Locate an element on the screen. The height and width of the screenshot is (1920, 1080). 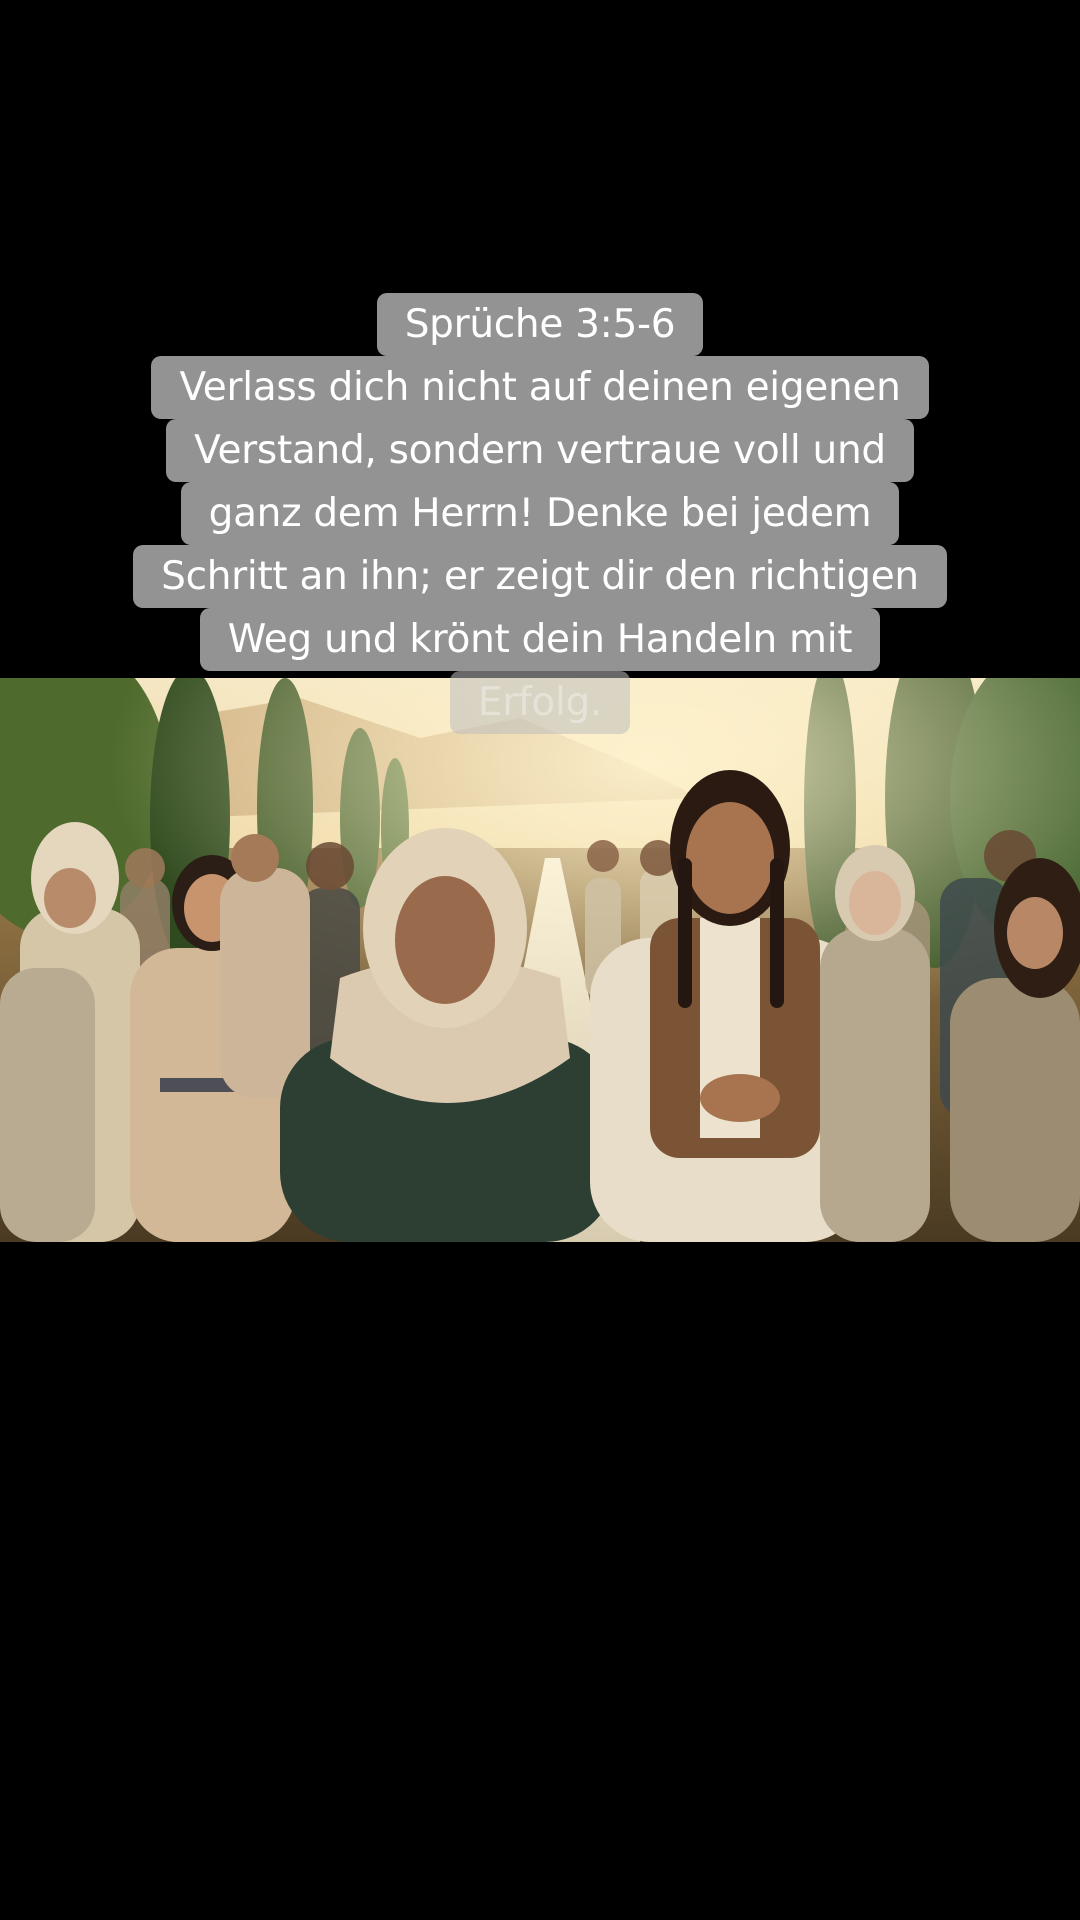
caption-line-3: ganz dem Herrn! Denke bei jedem is located at coordinates (540, 513).